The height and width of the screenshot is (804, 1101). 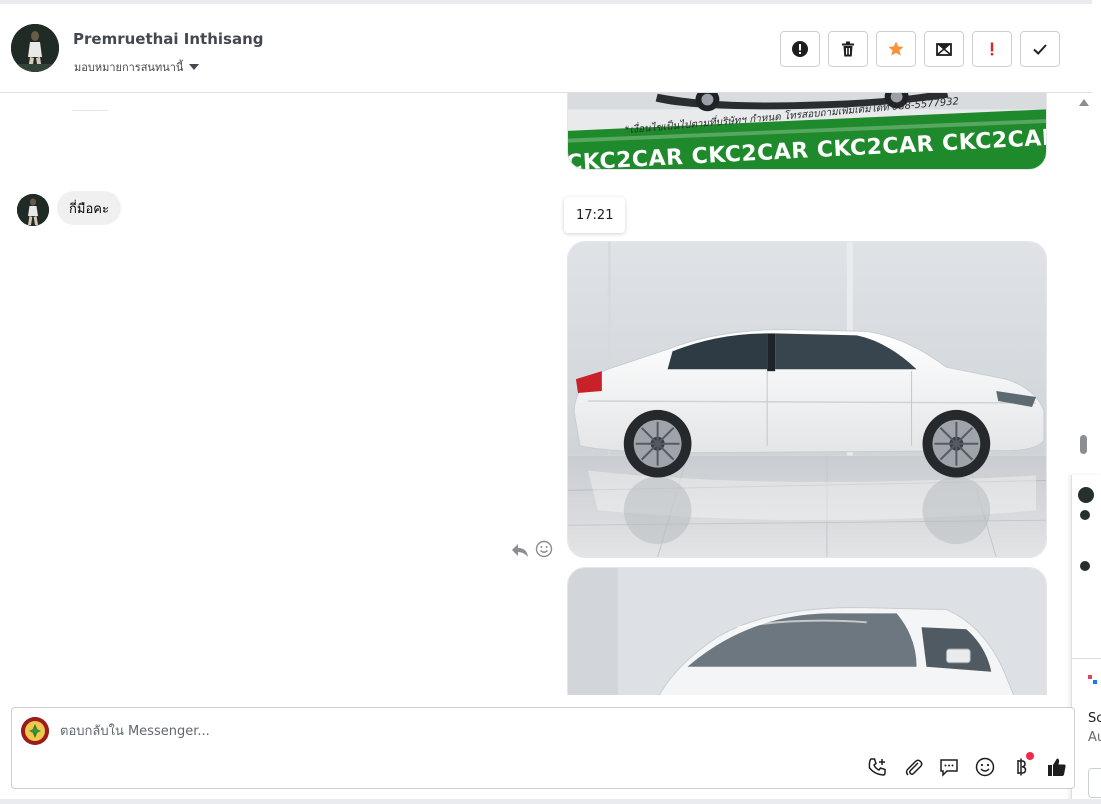 I want to click on star-button, so click(x=896, y=49).